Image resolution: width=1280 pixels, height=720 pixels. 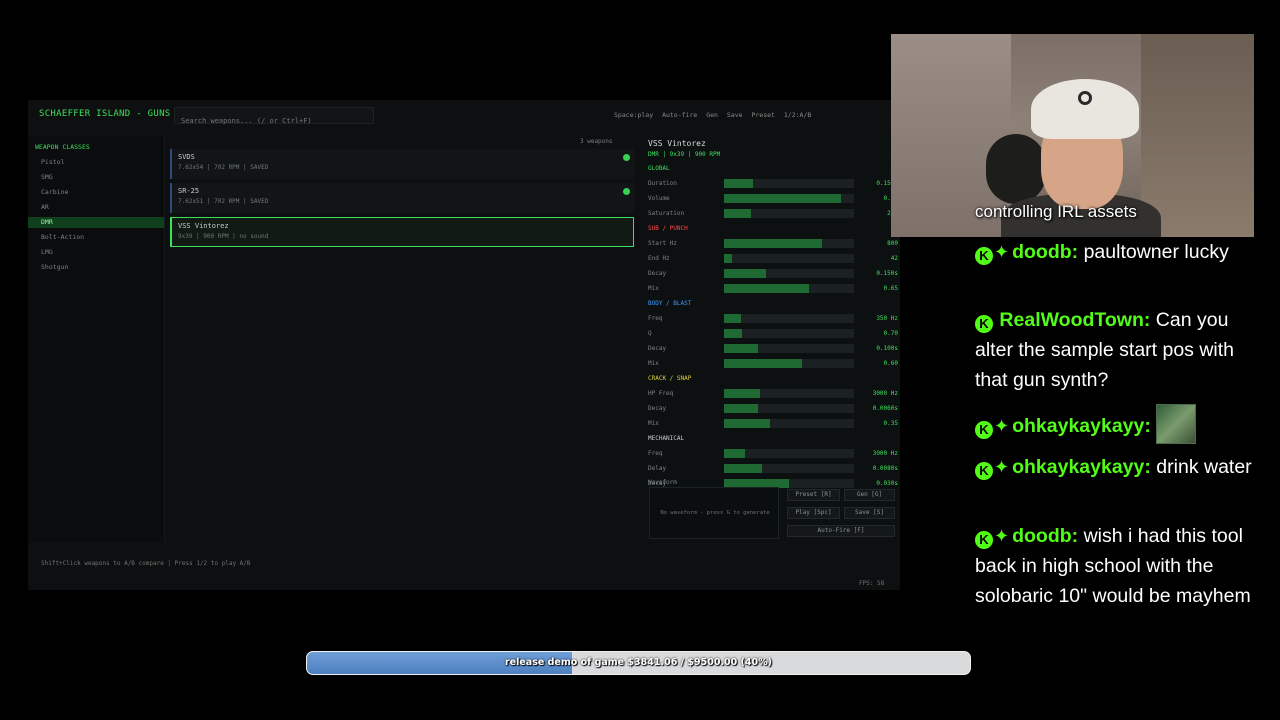 What do you see at coordinates (596, 141) in the screenshot?
I see `weapon-count: 3 weapons` at bounding box center [596, 141].